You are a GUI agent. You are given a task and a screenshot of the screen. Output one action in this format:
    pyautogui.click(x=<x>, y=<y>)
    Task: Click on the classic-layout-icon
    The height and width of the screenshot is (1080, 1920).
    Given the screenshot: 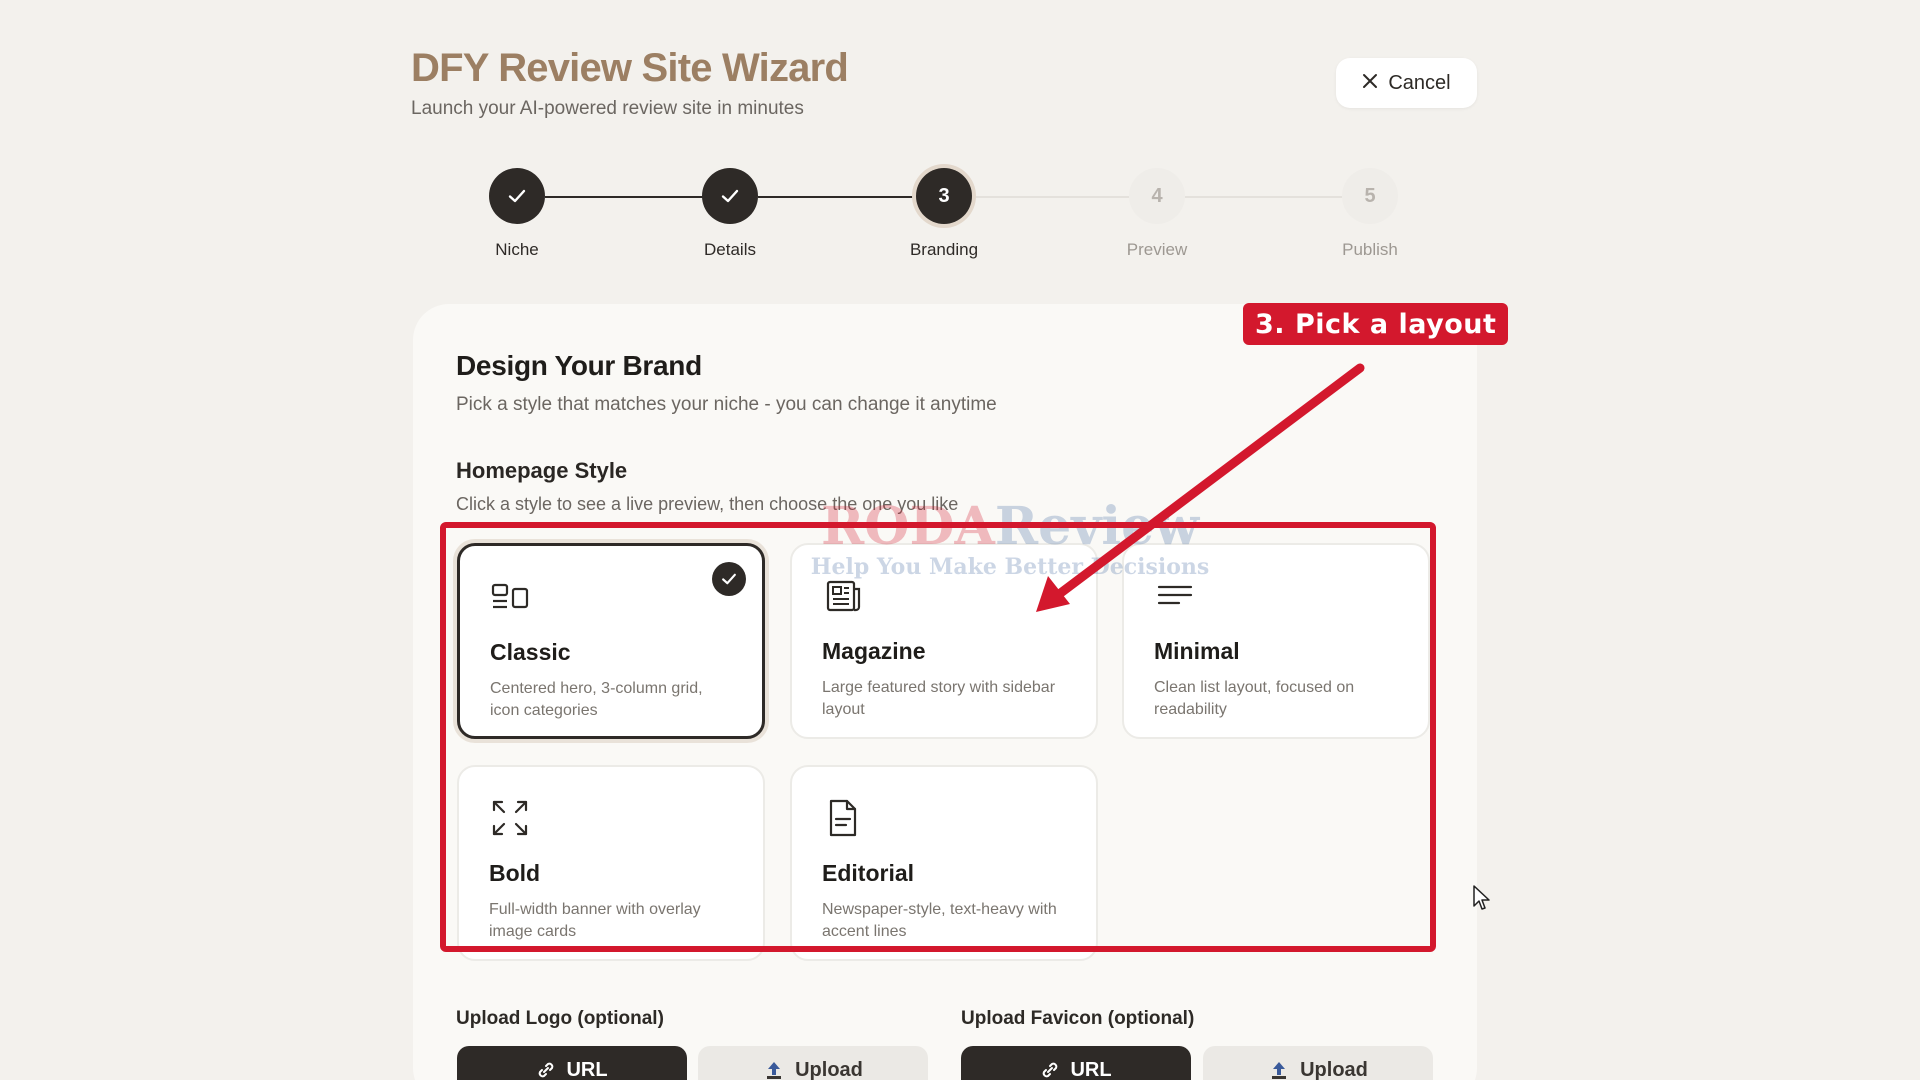 What is the action you would take?
    pyautogui.click(x=510, y=596)
    